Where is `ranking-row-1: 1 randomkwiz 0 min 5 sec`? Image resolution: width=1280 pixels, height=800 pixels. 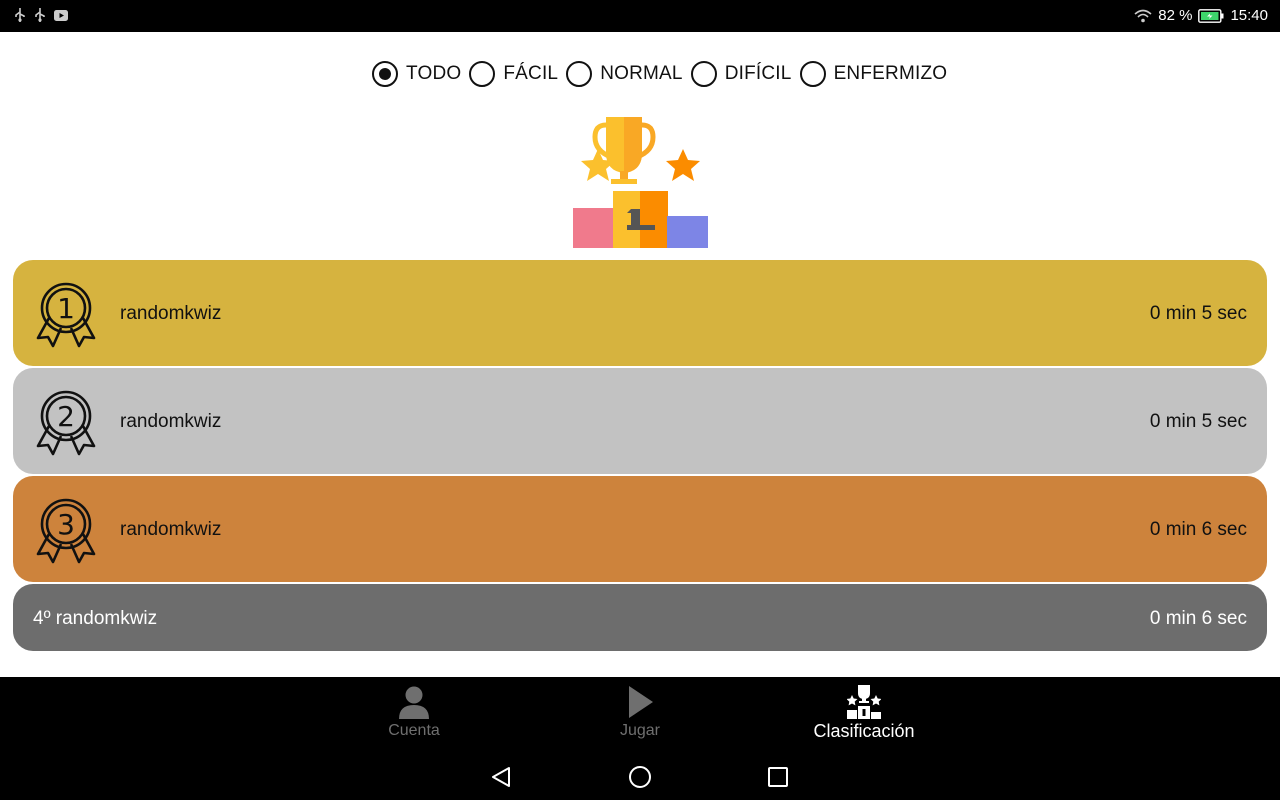
ranking-row-1: 1 randomkwiz 0 min 5 sec is located at coordinates (640, 313).